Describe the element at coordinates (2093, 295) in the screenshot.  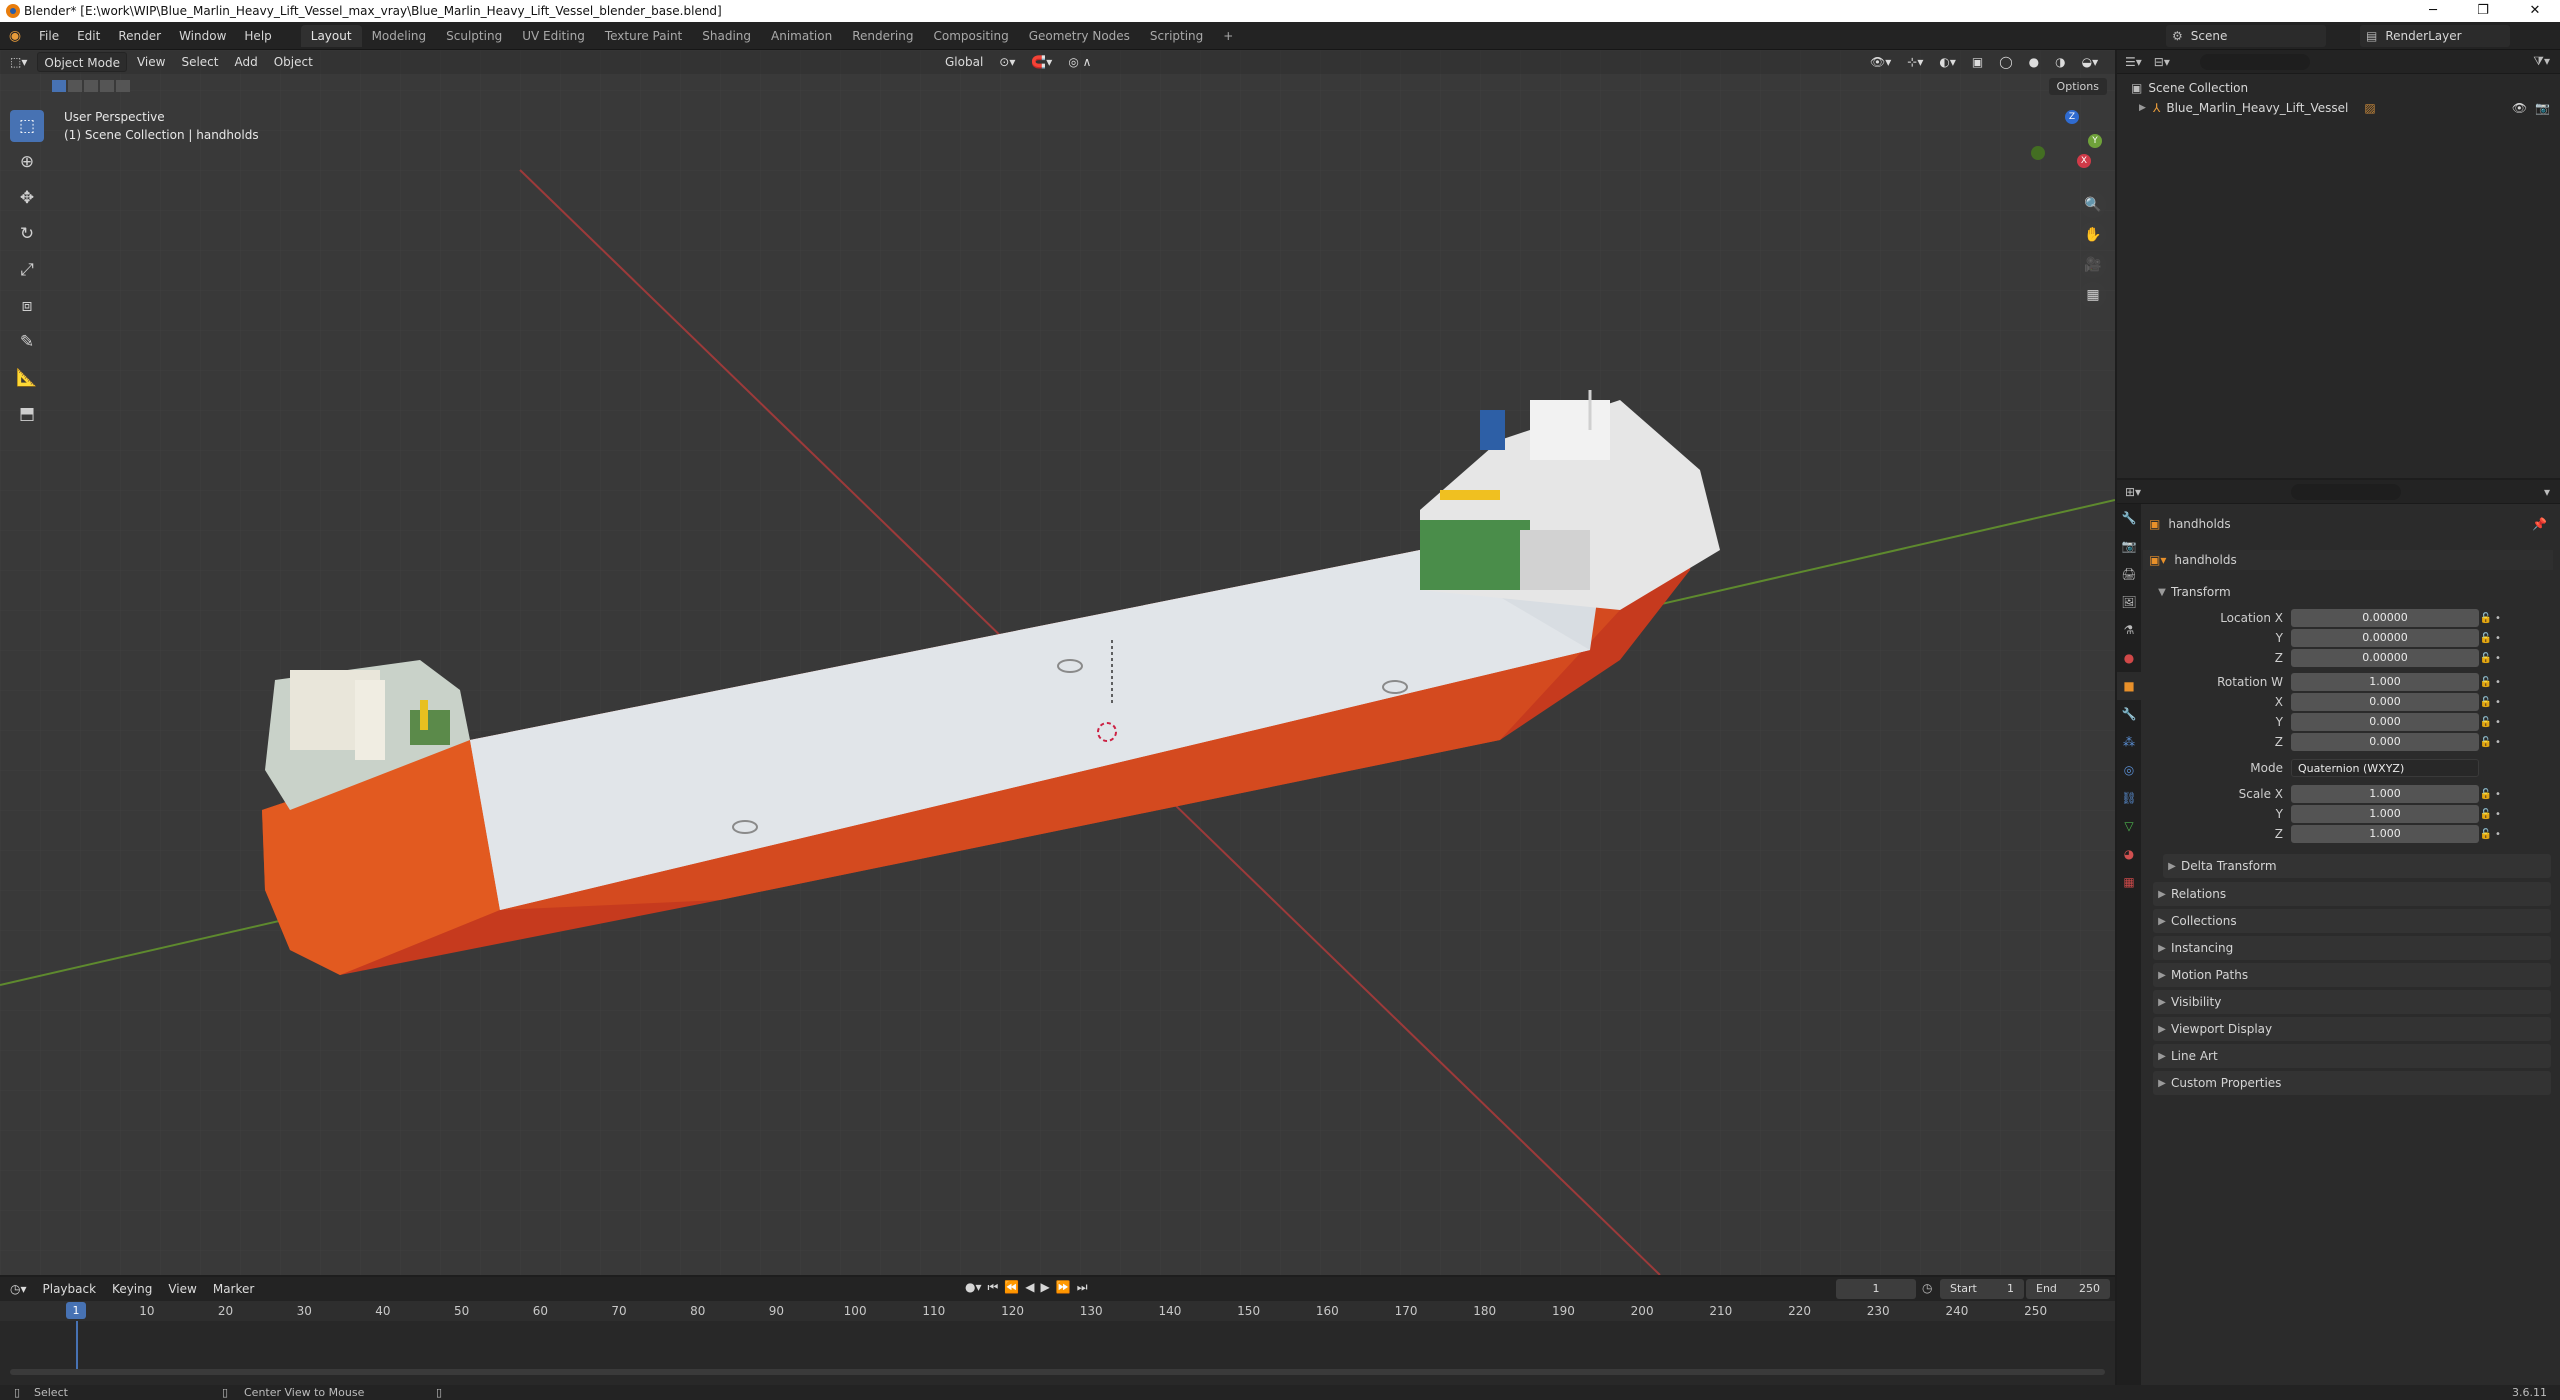
I see `perspective-toggle-icon: ▦` at that location.